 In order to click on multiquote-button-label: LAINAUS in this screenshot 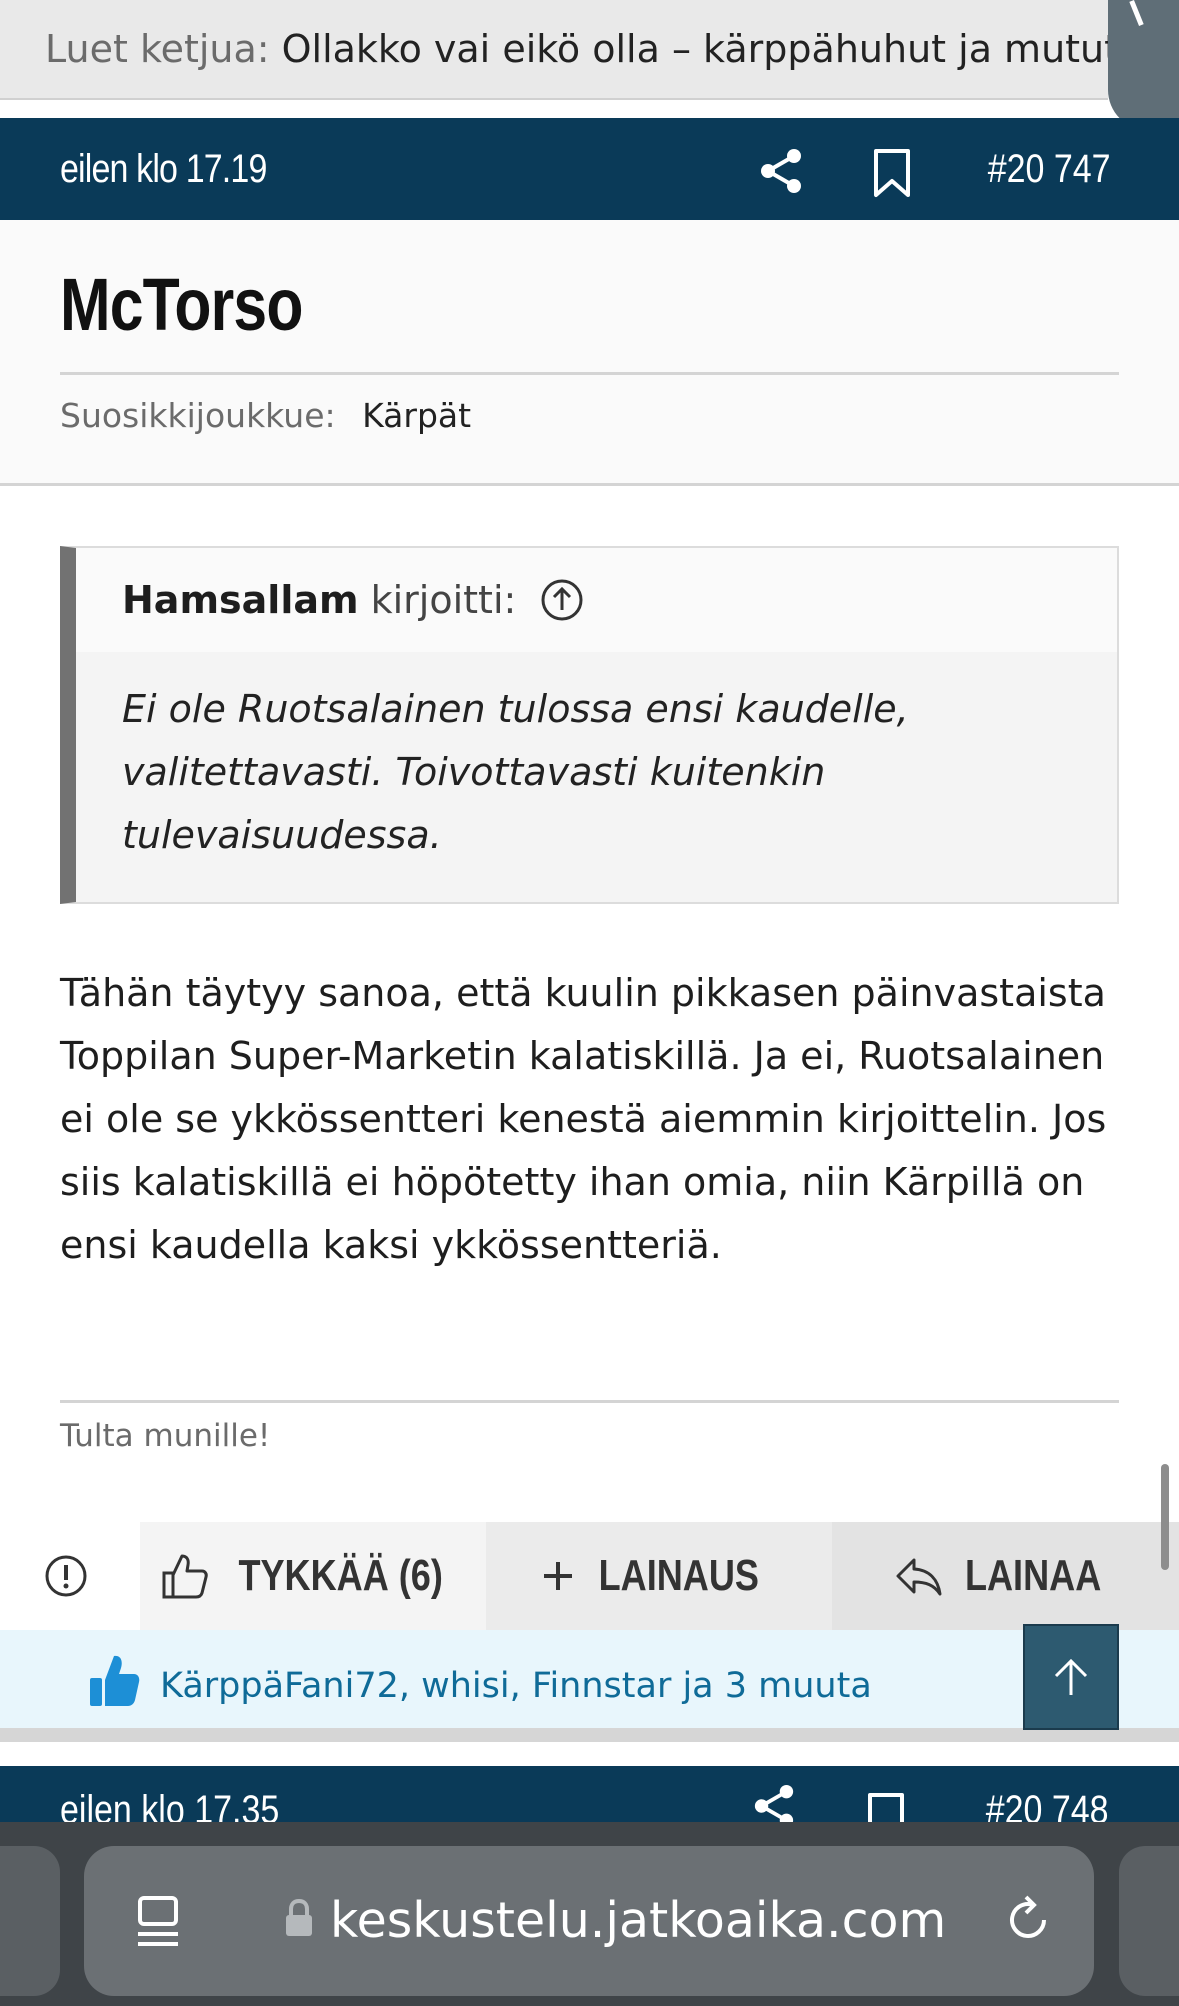, I will do `click(679, 1575)`.